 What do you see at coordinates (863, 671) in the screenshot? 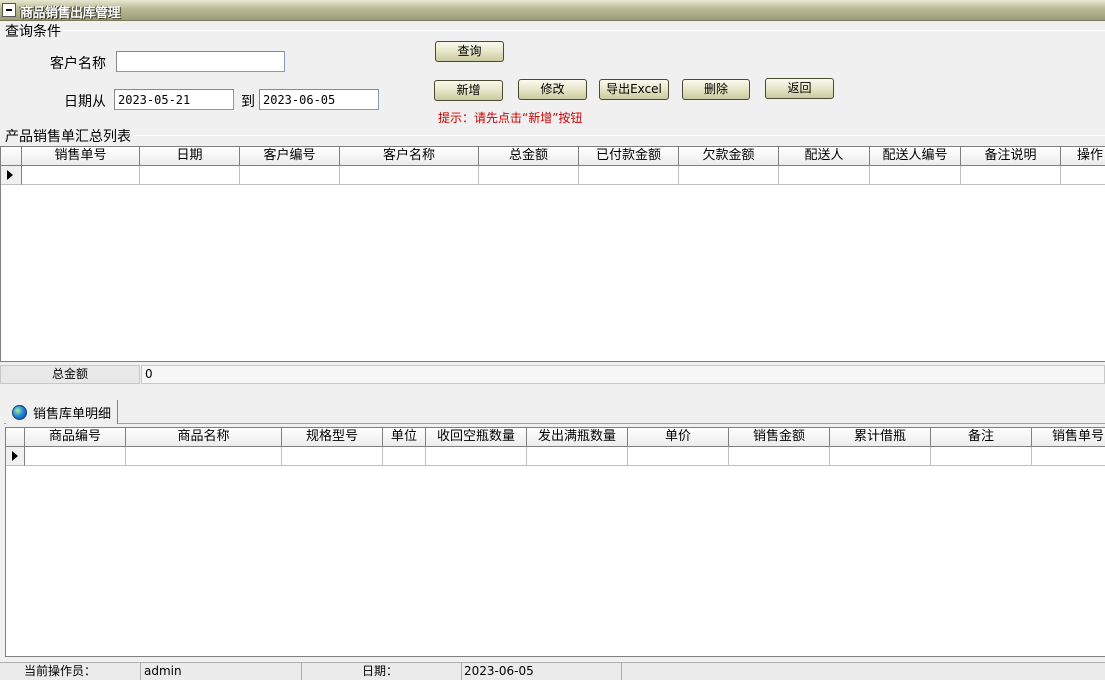
I see `status-spacer` at bounding box center [863, 671].